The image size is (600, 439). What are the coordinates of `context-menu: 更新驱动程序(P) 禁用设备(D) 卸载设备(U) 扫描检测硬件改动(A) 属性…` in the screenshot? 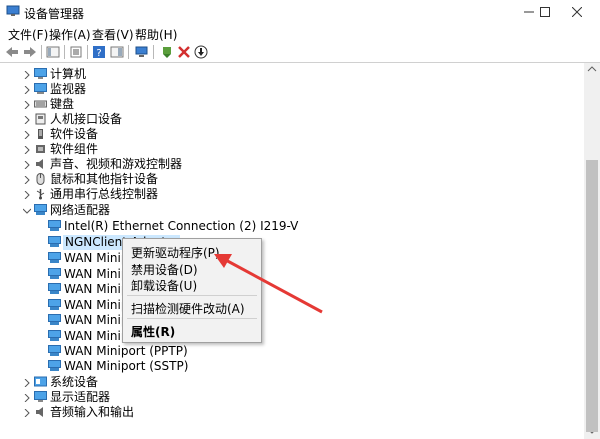 It's located at (192, 290).